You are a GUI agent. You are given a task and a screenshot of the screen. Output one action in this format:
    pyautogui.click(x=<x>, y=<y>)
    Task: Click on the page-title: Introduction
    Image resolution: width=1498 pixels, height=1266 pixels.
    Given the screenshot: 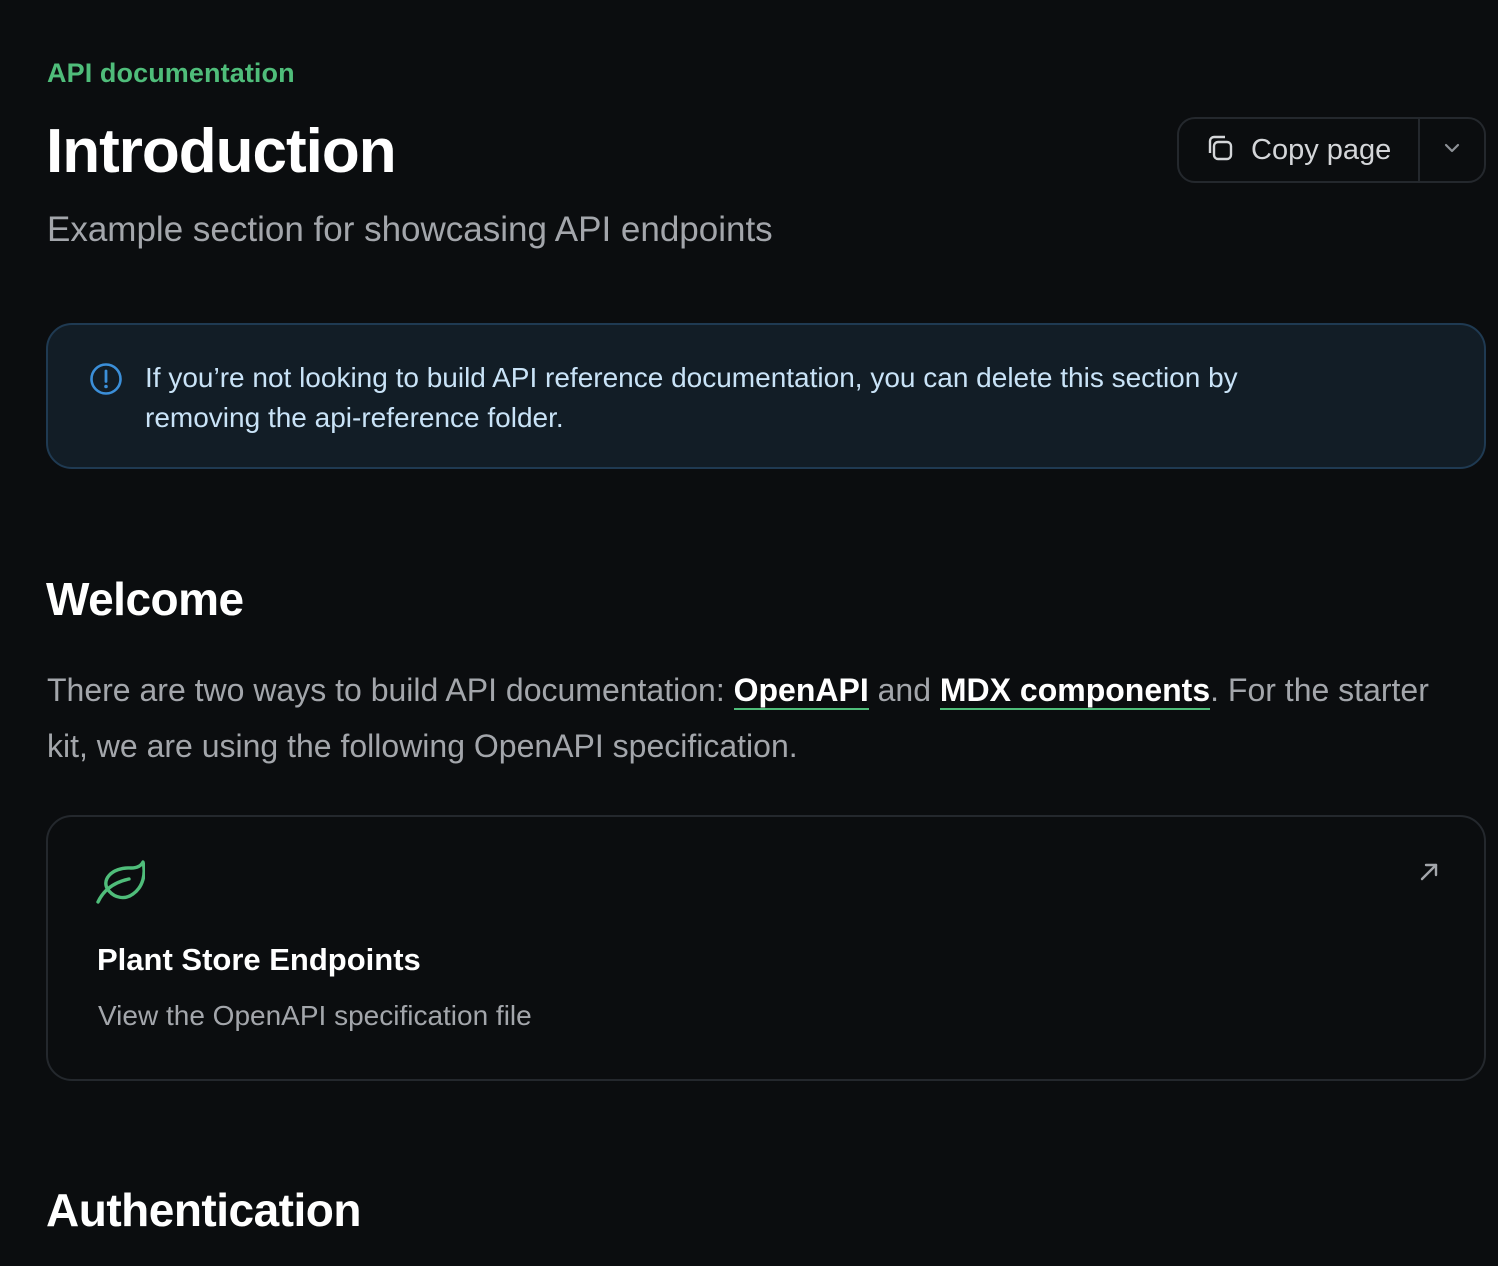 What is the action you would take?
    pyautogui.click(x=221, y=151)
    